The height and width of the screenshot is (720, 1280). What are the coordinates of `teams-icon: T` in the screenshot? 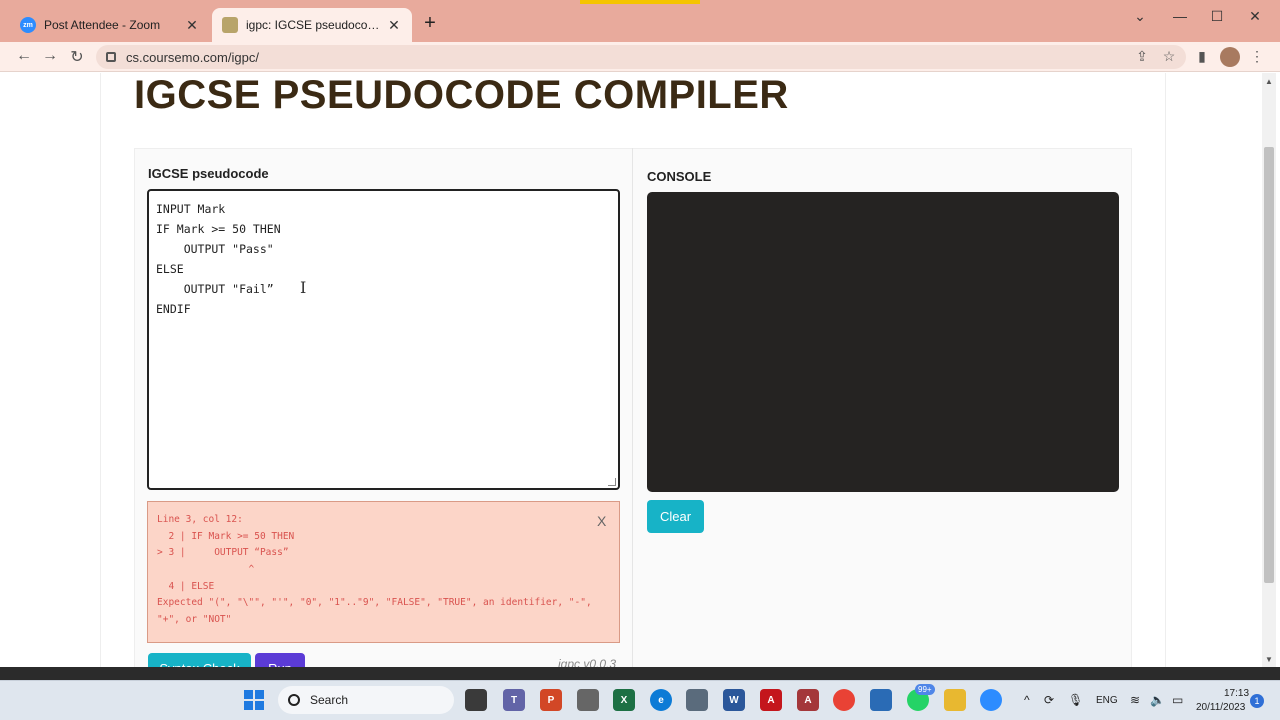 It's located at (514, 700).